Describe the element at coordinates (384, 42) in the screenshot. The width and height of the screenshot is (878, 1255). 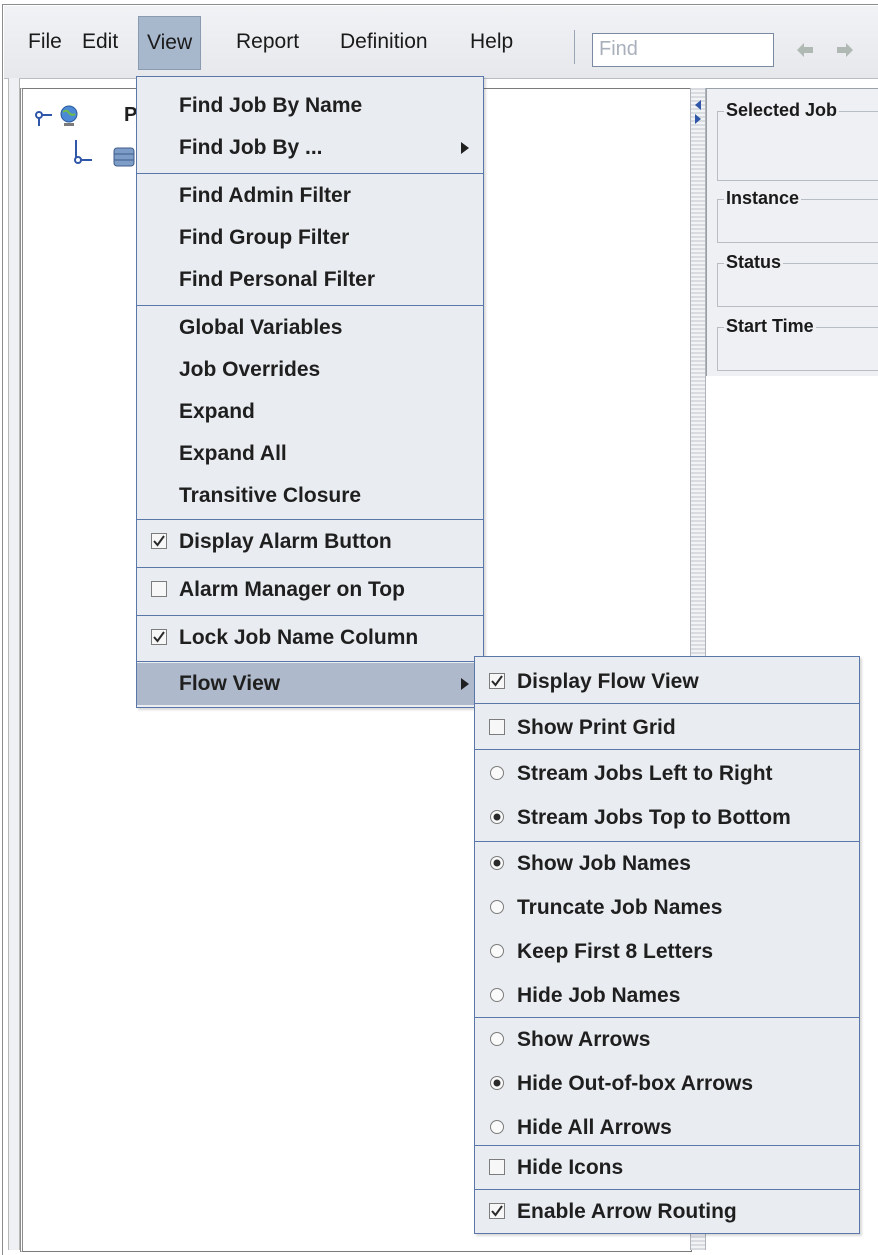
I see `menu-definition: Definition` at that location.